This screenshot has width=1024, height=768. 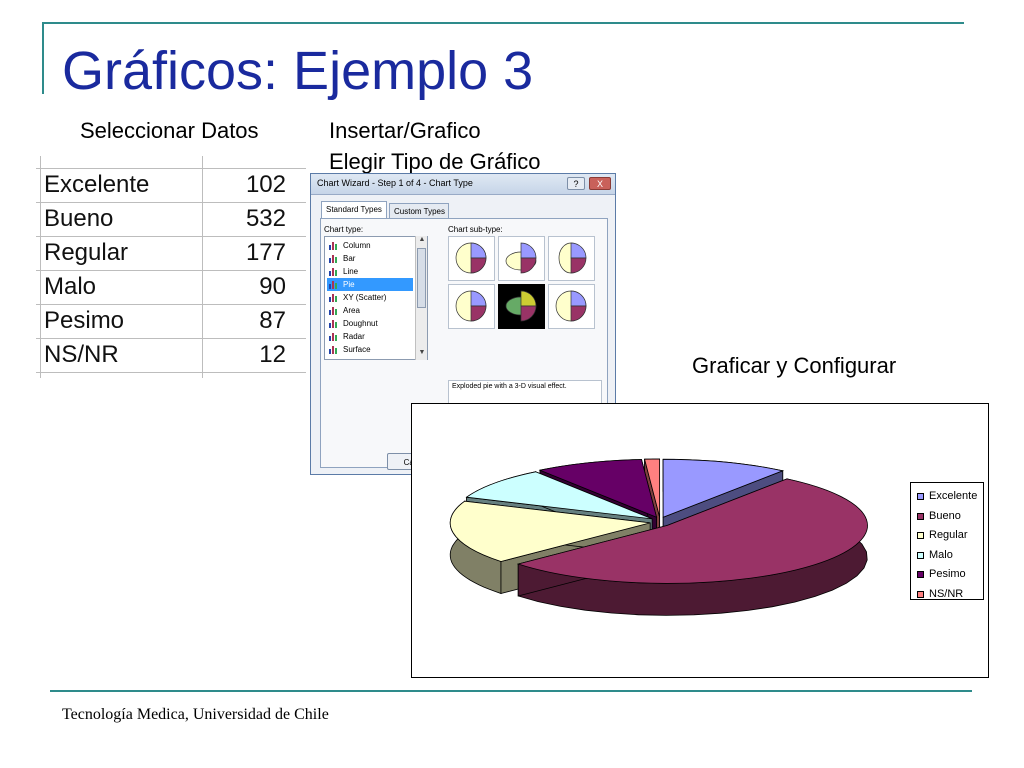 What do you see at coordinates (78, 219) in the screenshot?
I see `sheet-cell-label: Bueno` at bounding box center [78, 219].